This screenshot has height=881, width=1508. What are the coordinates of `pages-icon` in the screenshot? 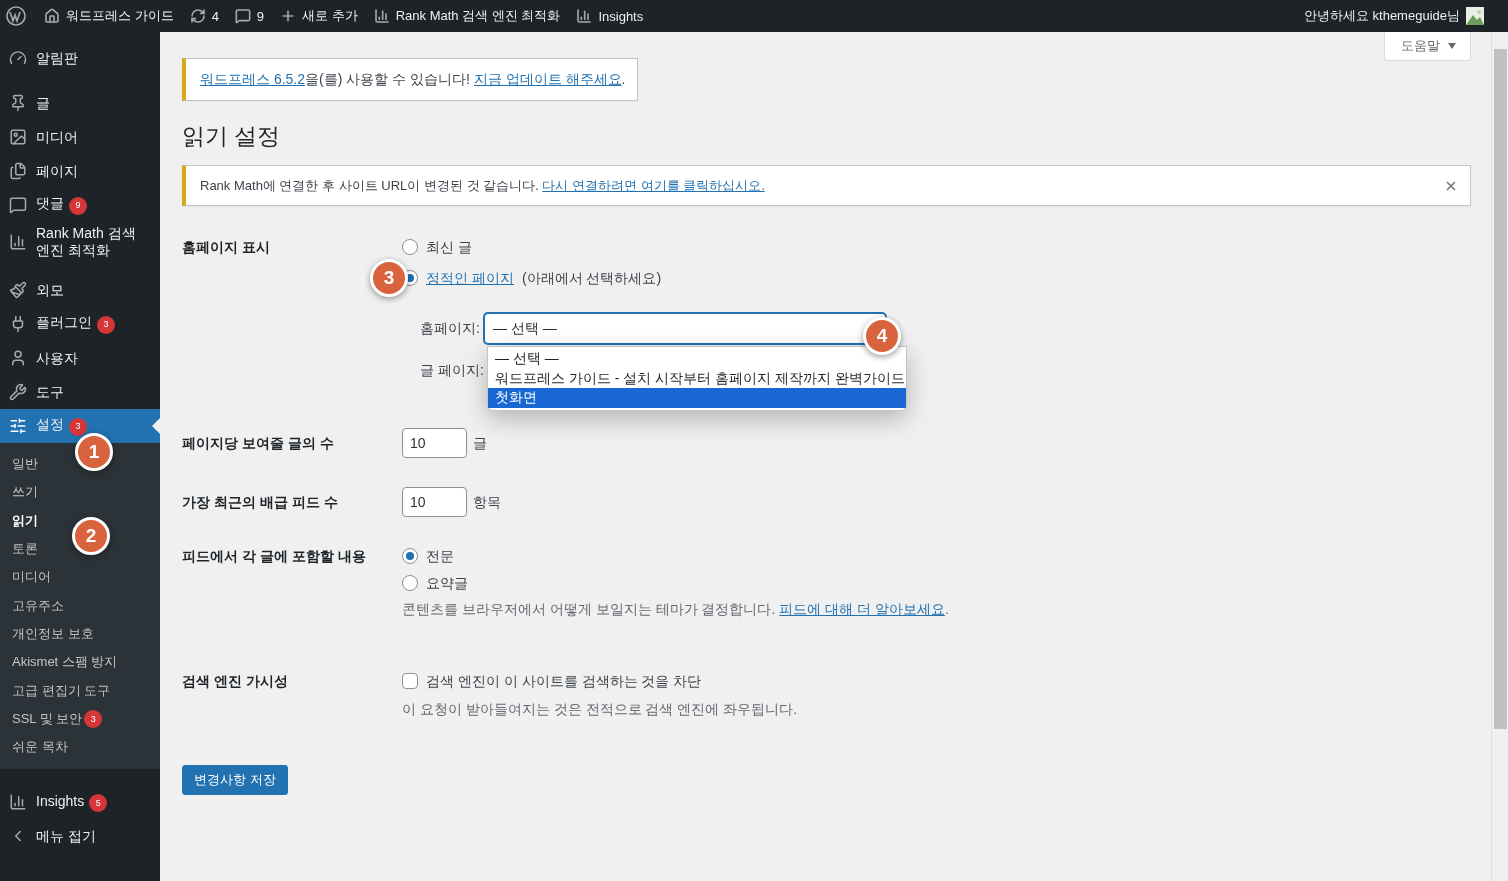 It's located at (18, 171).